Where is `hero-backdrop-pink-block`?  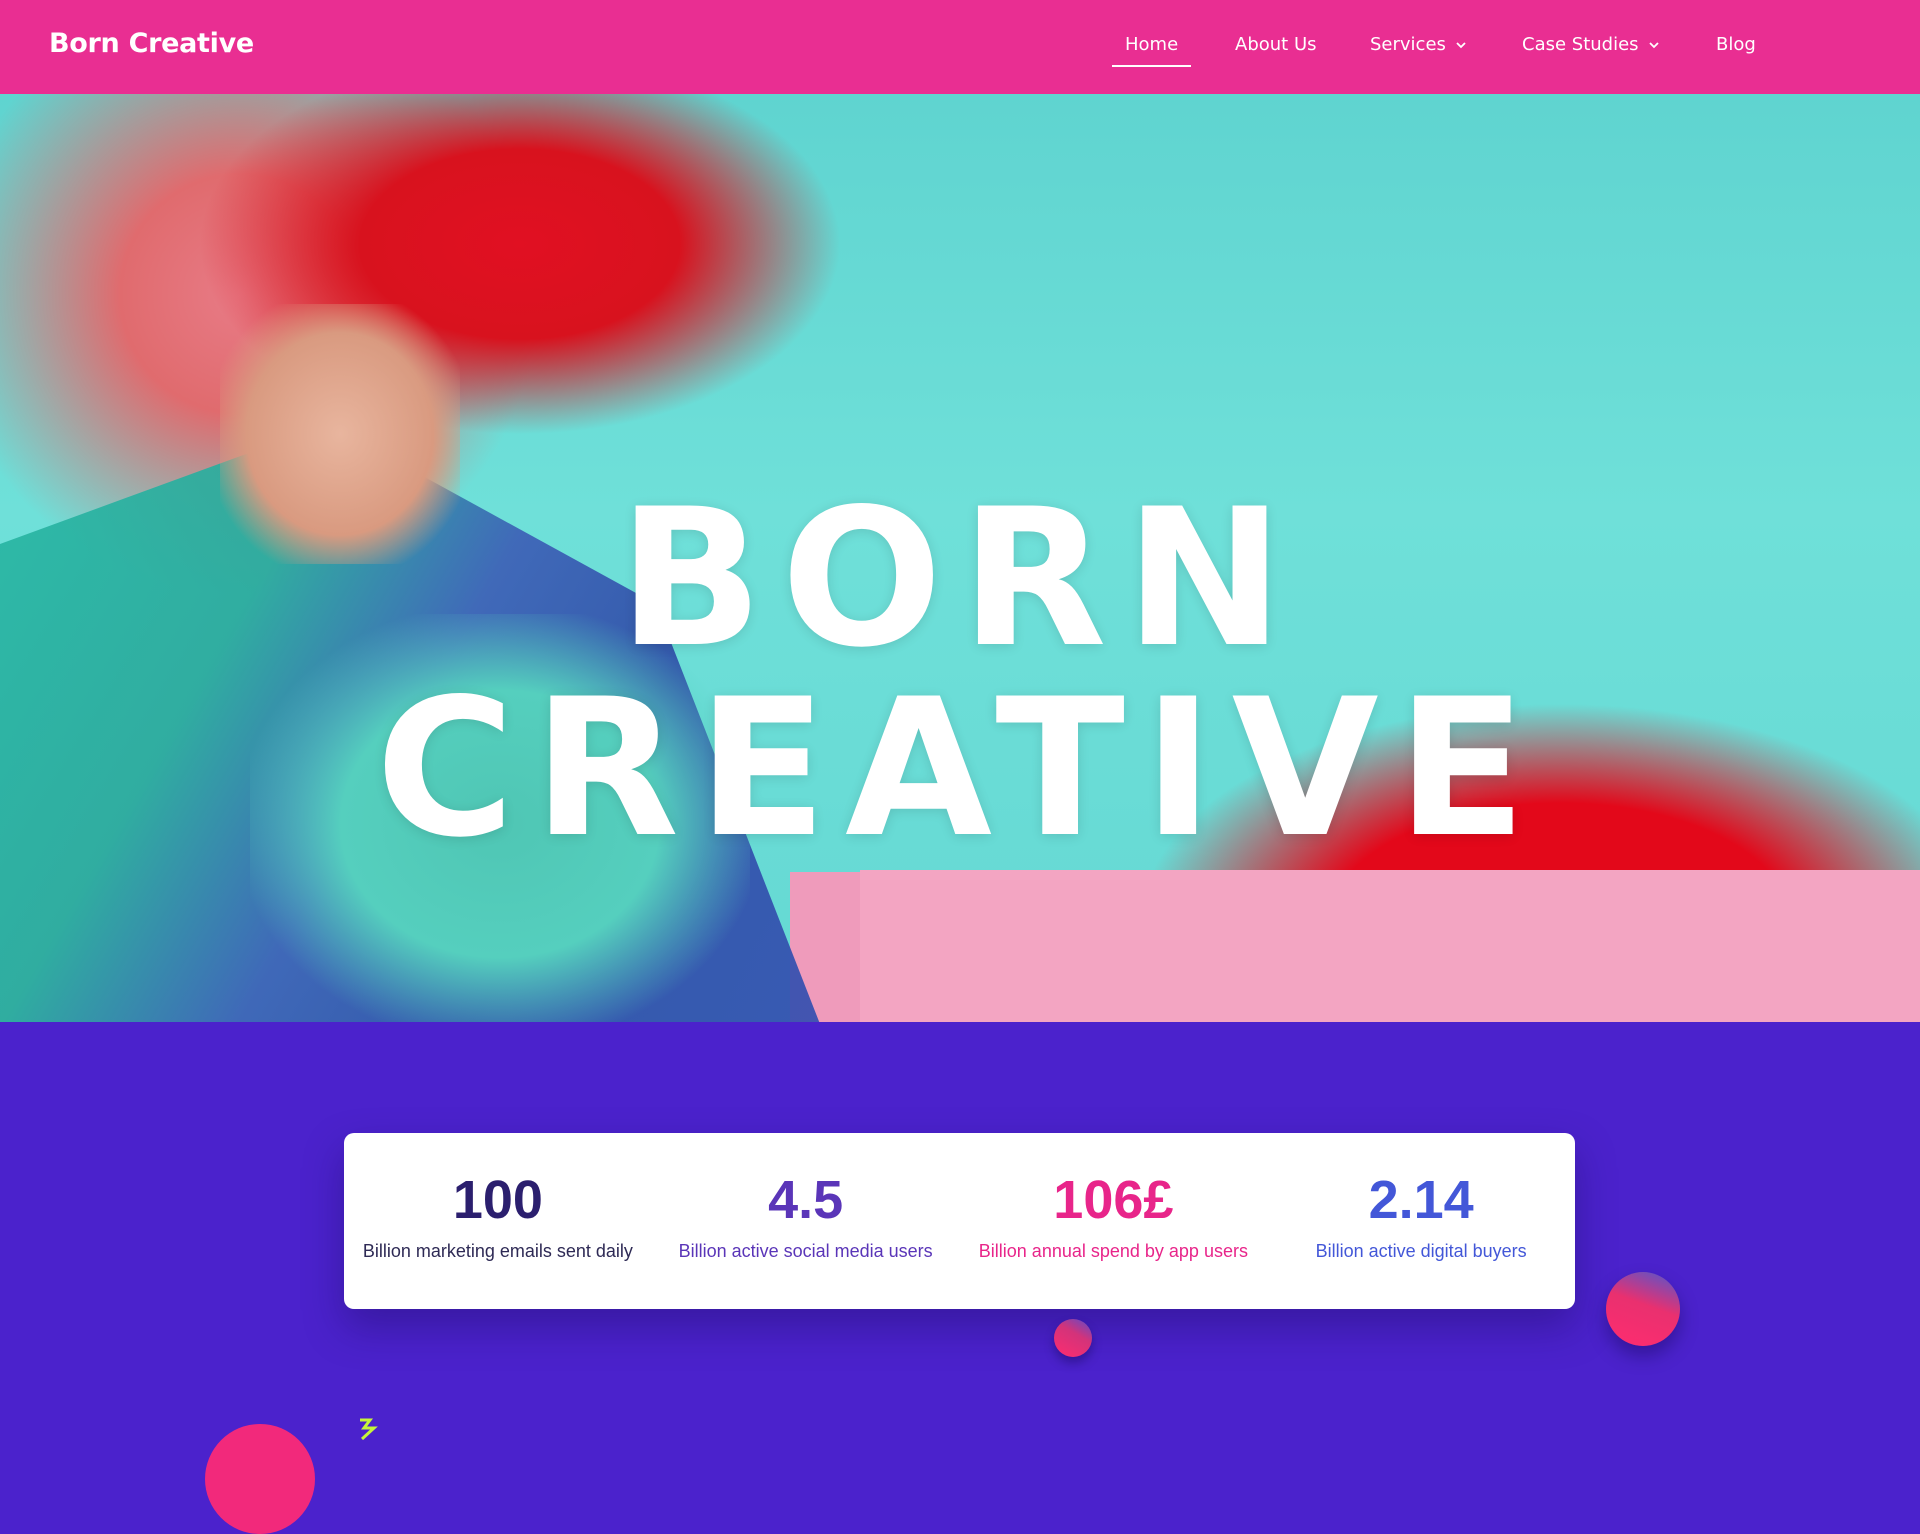
hero-backdrop-pink-block is located at coordinates (1390, 946).